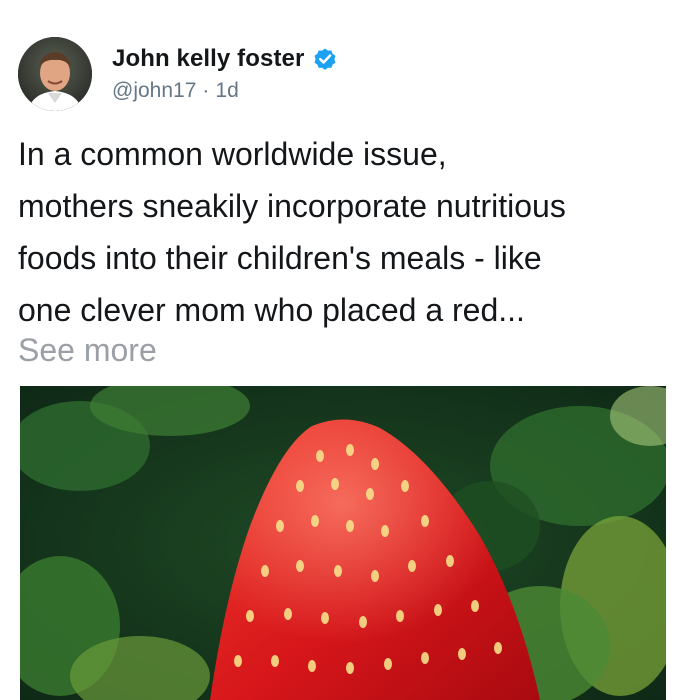 Image resolution: width=700 pixels, height=700 pixels. I want to click on tweet-time: 1d, so click(226, 90).